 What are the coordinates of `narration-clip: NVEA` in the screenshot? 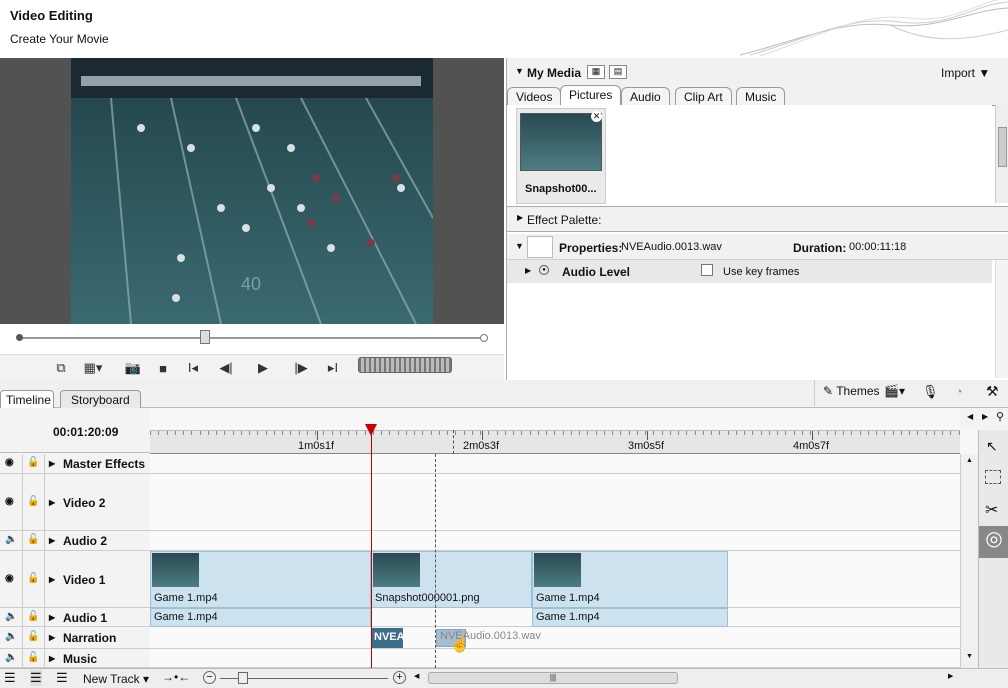 It's located at (388, 638).